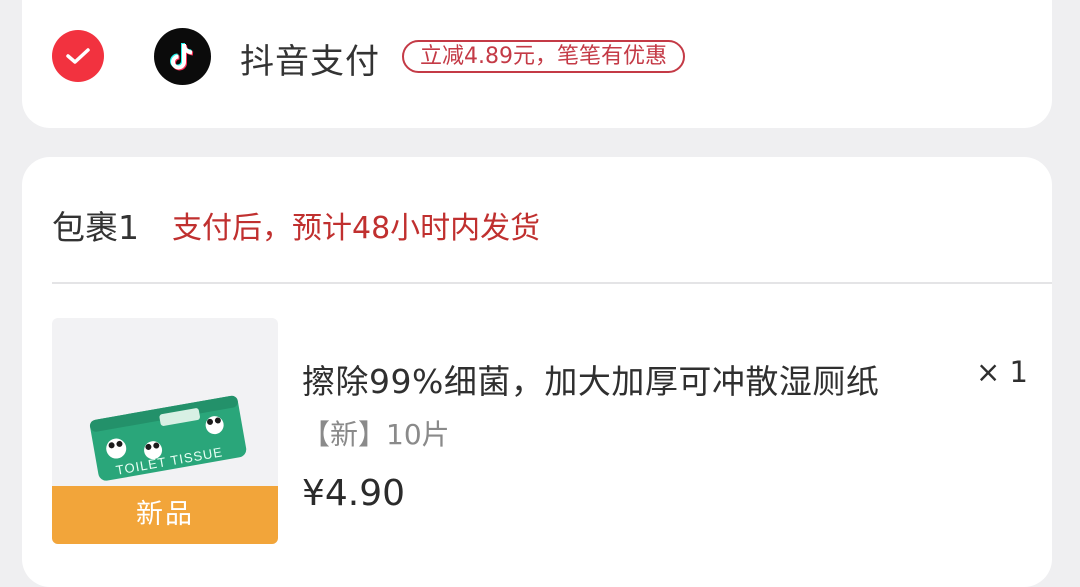 This screenshot has height=587, width=1080. Describe the element at coordinates (95, 227) in the screenshot. I see `package-title: 包裹1` at that location.